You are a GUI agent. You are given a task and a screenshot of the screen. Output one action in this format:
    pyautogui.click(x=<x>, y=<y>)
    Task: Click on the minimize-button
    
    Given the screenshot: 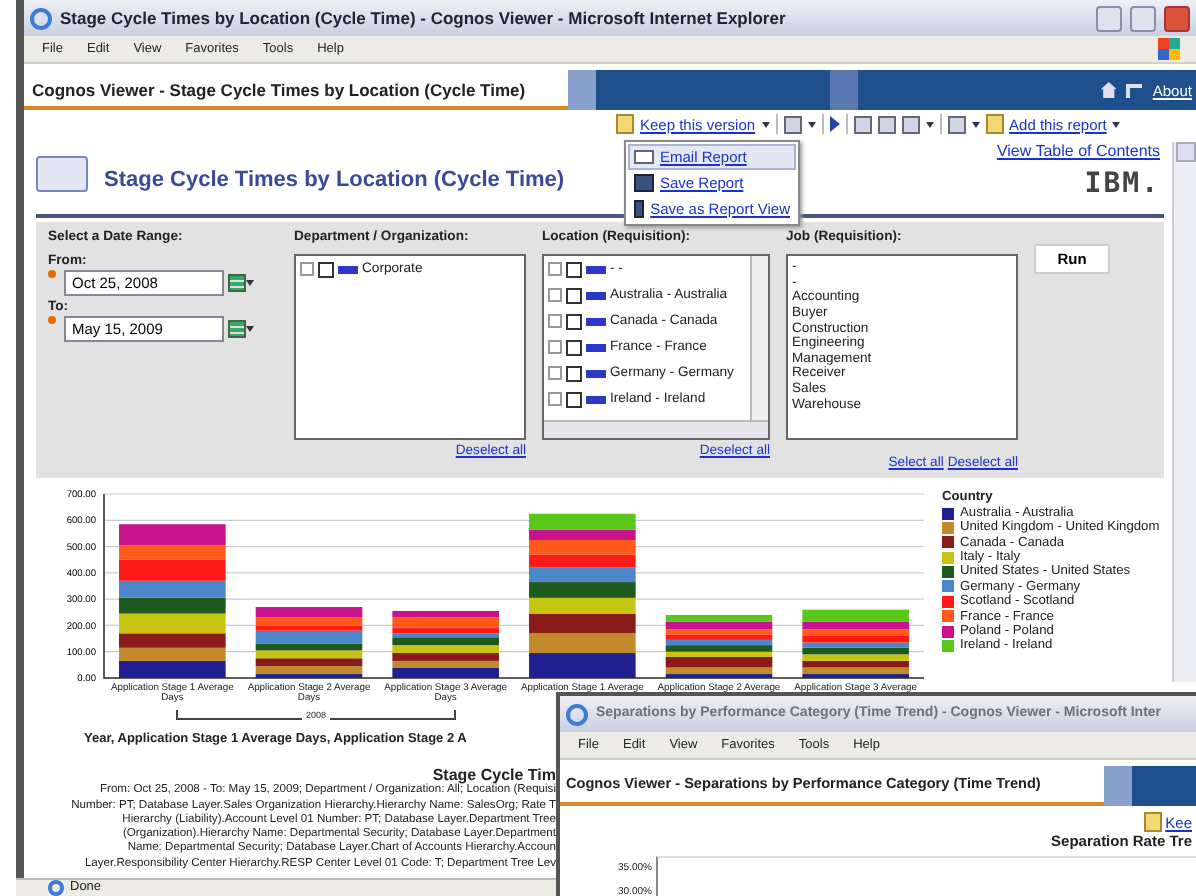 What is the action you would take?
    pyautogui.click(x=1109, y=18)
    